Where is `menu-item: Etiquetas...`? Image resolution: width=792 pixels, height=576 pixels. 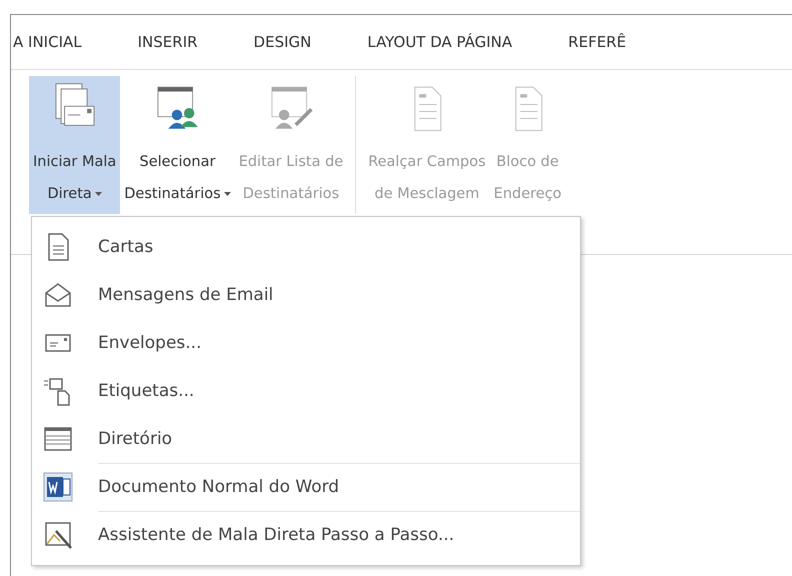 menu-item: Etiquetas... is located at coordinates (146, 391).